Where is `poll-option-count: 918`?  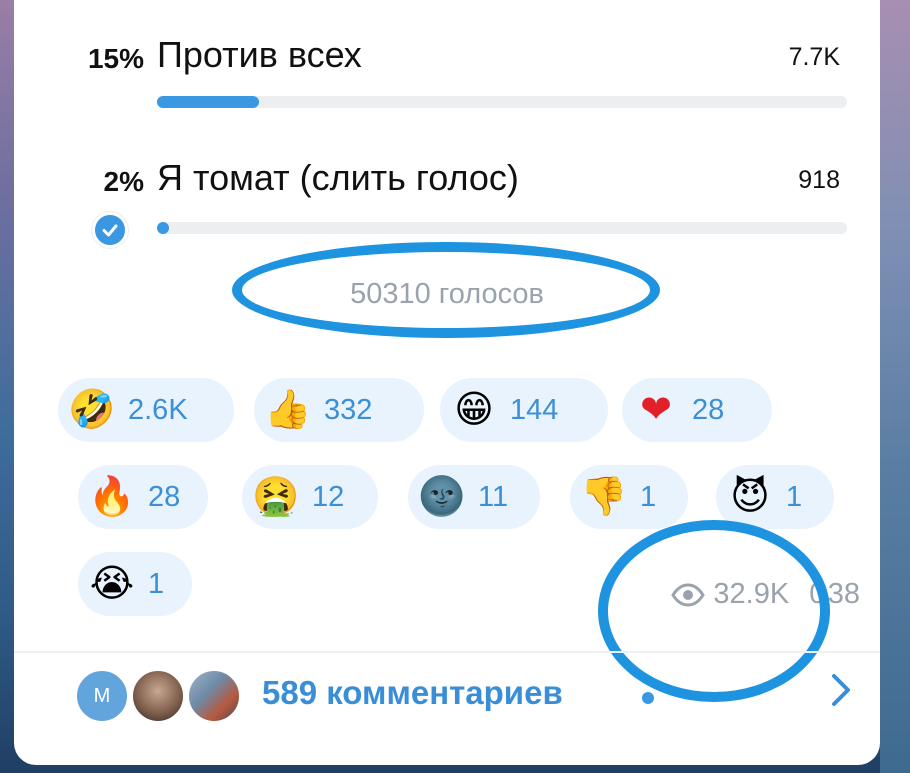 poll-option-count: 918 is located at coordinates (819, 180).